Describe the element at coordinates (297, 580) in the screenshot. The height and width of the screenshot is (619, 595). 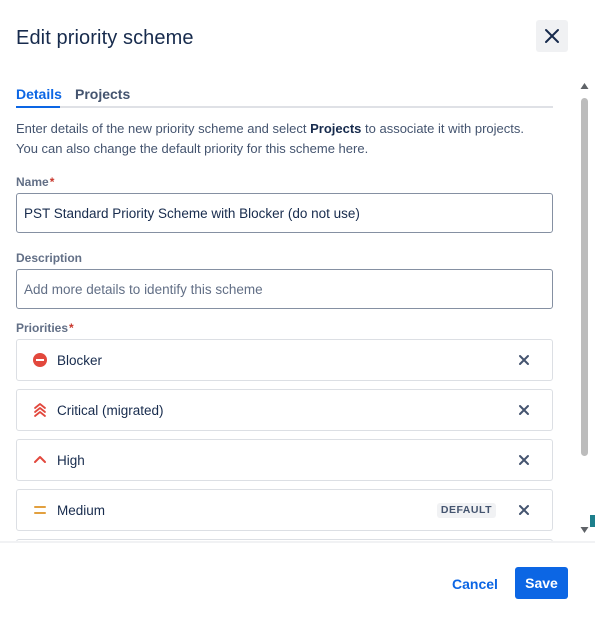
I see `dialog-footer: Cancel Save` at that location.